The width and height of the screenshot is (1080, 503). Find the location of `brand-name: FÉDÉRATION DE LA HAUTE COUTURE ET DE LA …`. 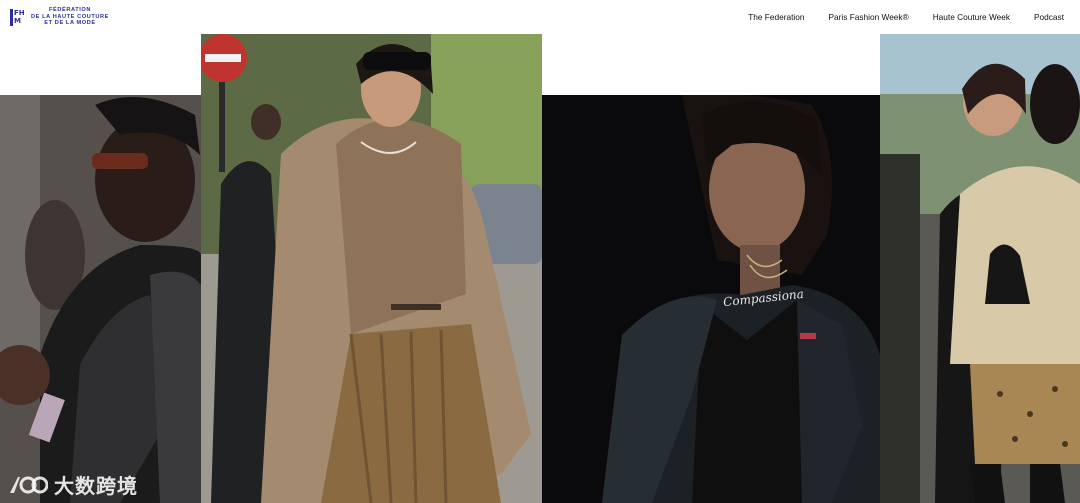

brand-name: FÉDÉRATION DE LA HAUTE COUTURE ET DE LA … is located at coordinates (70, 17).